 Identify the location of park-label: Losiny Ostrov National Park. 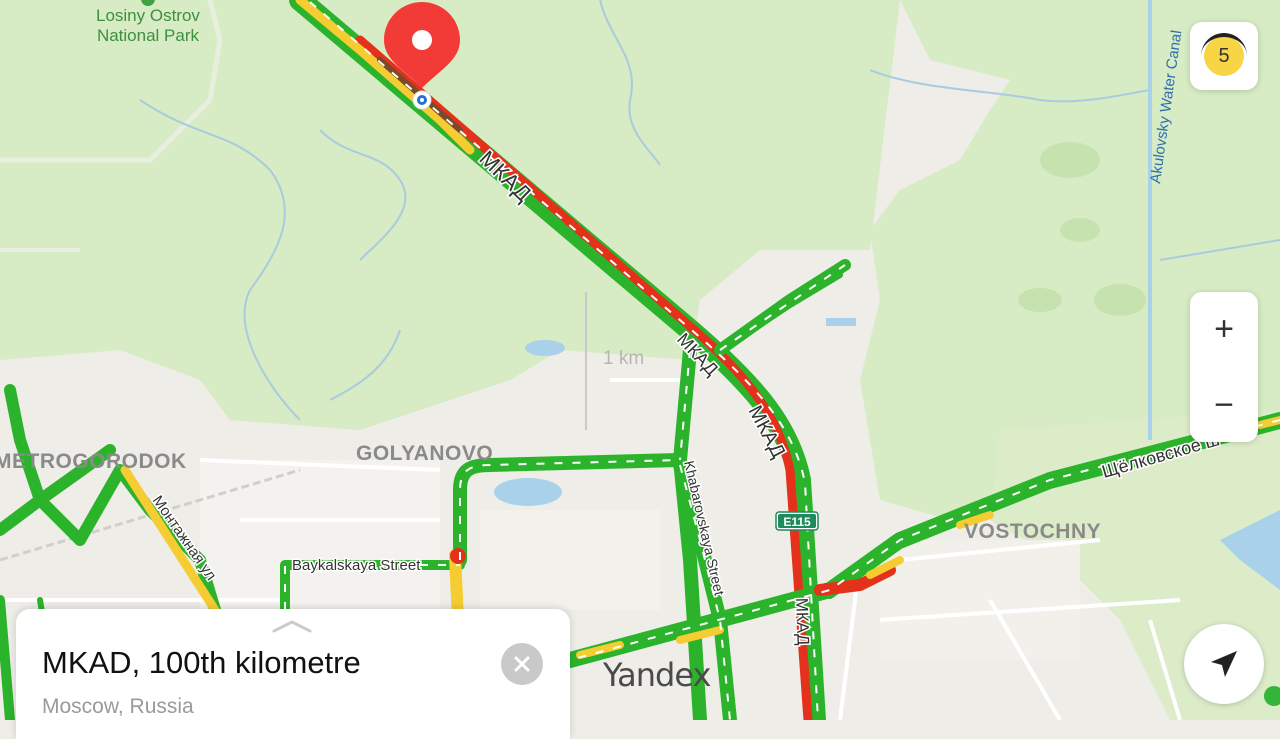
(148, 23).